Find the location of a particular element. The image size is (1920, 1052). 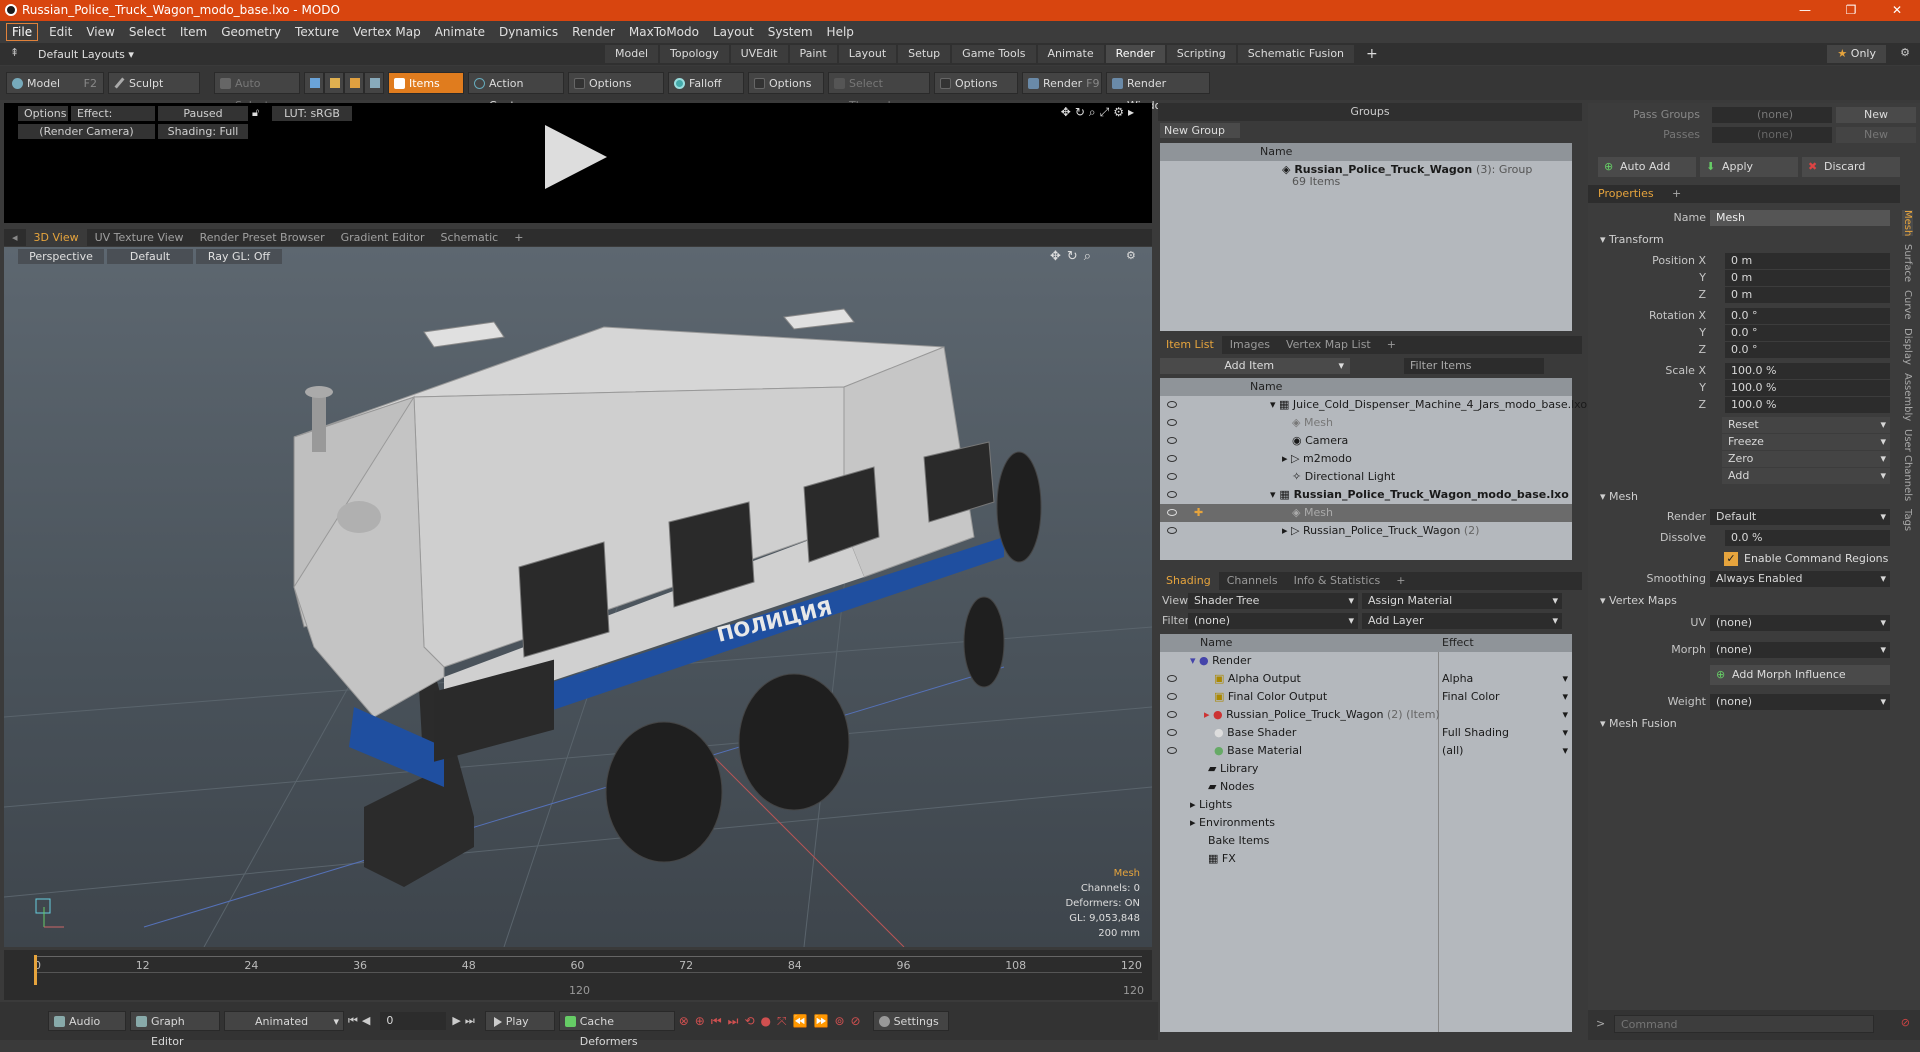

list-item: ✧ Directional Light is located at coordinates (1366, 477).